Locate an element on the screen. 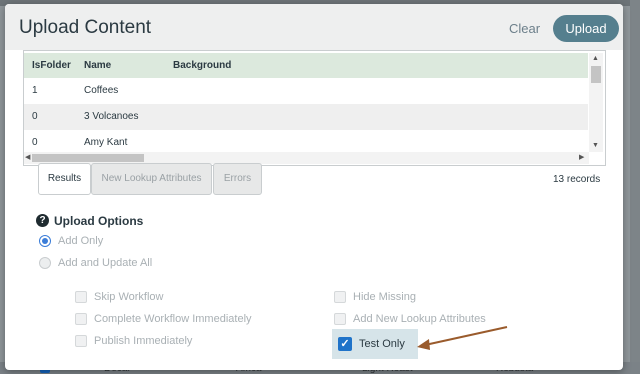  cell-name: Amy Kant is located at coordinates (106, 142).